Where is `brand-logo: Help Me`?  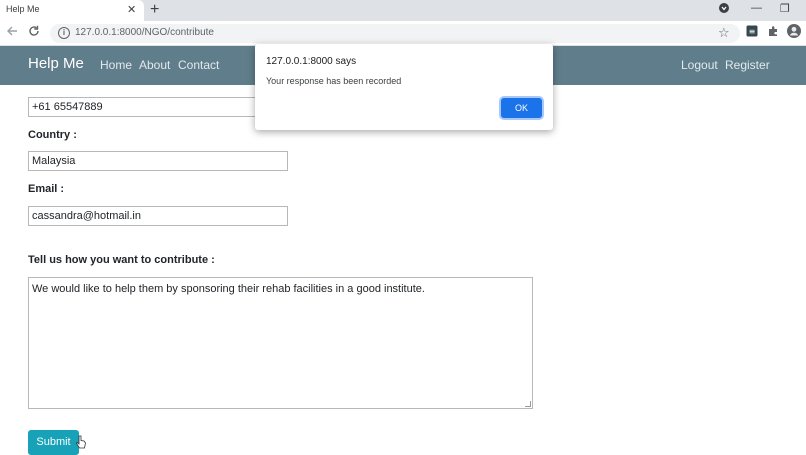 brand-logo: Help Me is located at coordinates (56, 63).